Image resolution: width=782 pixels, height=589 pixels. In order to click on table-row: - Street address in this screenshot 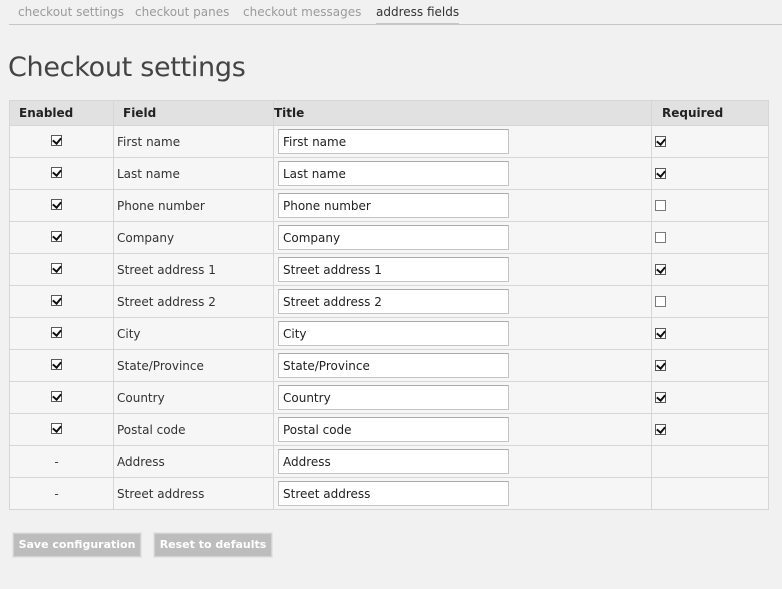, I will do `click(389, 493)`.